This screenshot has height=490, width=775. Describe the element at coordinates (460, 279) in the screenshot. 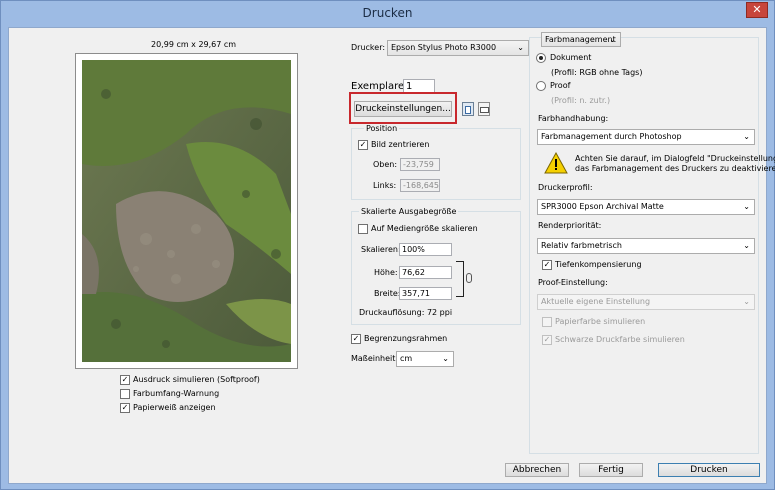

I see `link-bracket` at that location.